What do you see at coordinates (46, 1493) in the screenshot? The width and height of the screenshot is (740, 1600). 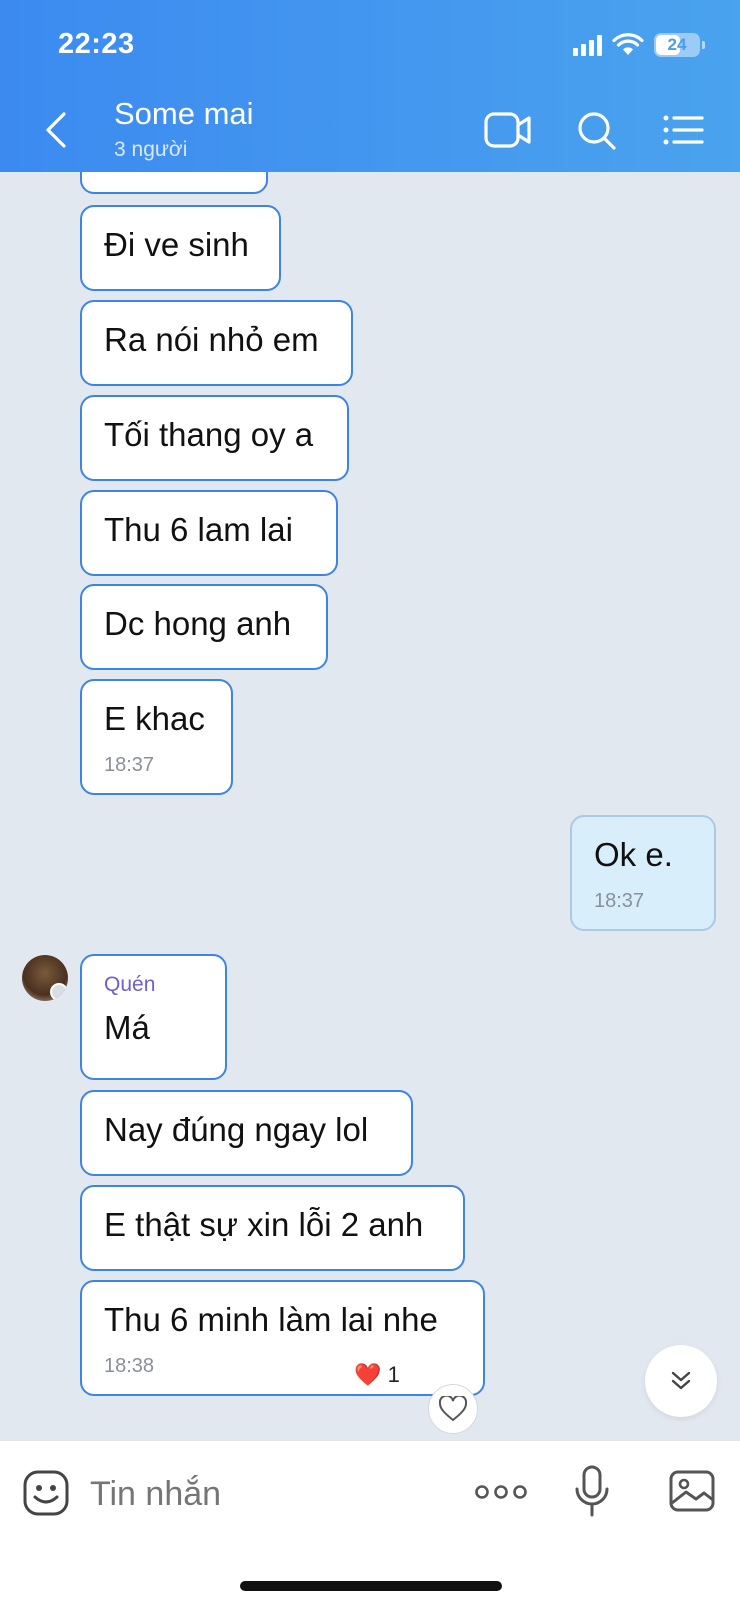 I see `emoji-icon` at bounding box center [46, 1493].